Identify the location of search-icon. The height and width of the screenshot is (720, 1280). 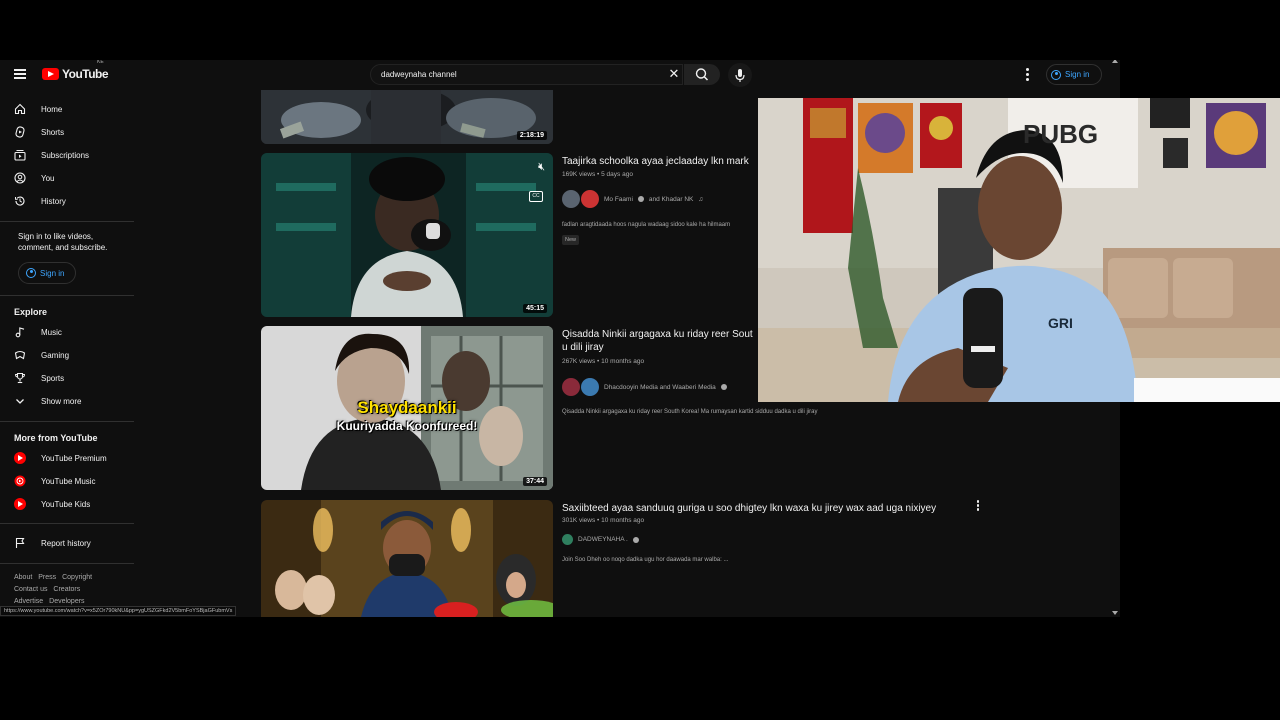
(702, 74).